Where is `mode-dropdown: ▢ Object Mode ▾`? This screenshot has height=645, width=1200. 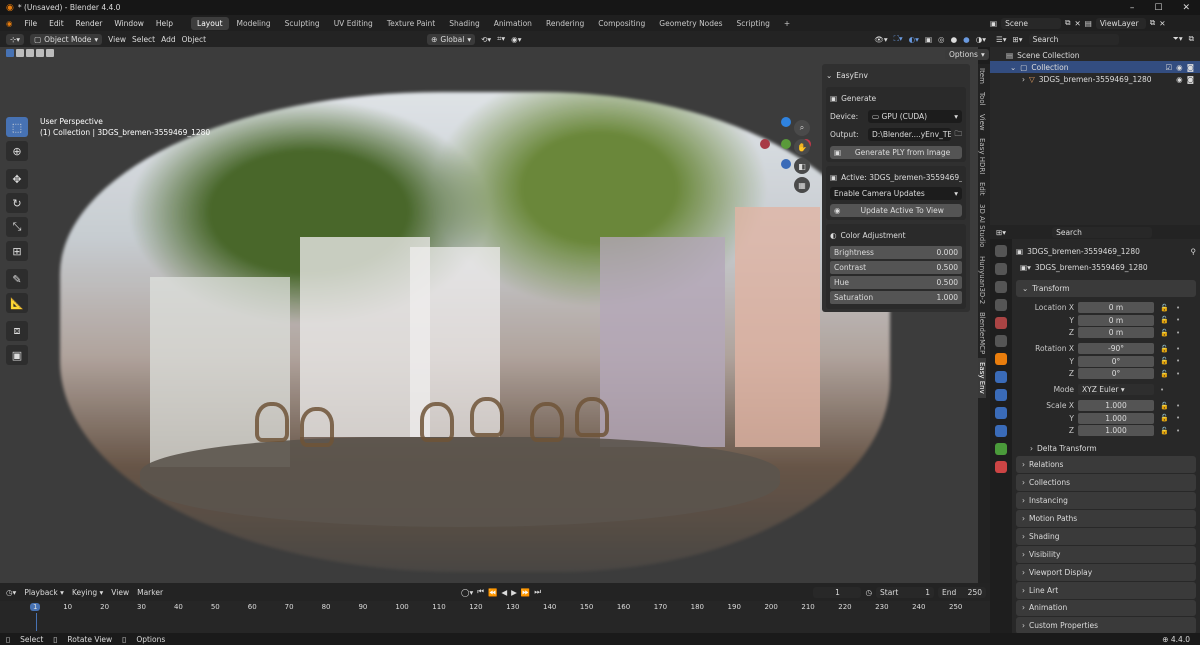
mode-dropdown: ▢ Object Mode ▾ is located at coordinates (66, 39).